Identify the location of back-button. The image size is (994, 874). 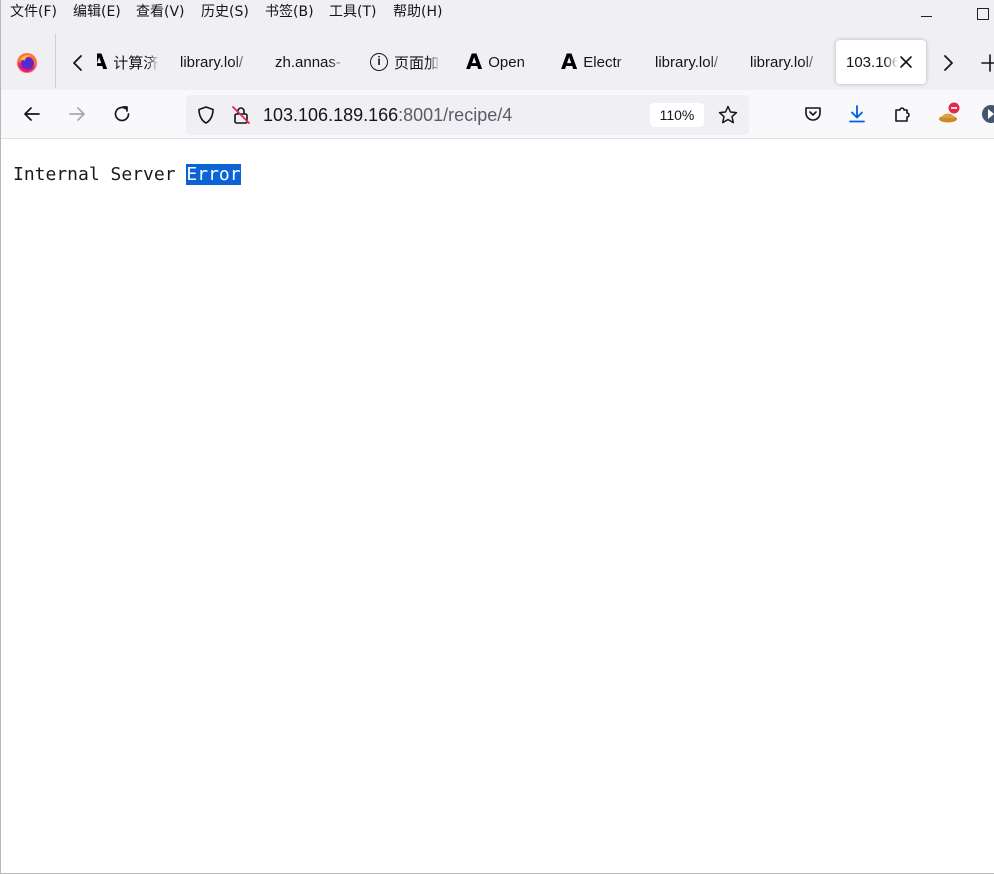
(32, 114).